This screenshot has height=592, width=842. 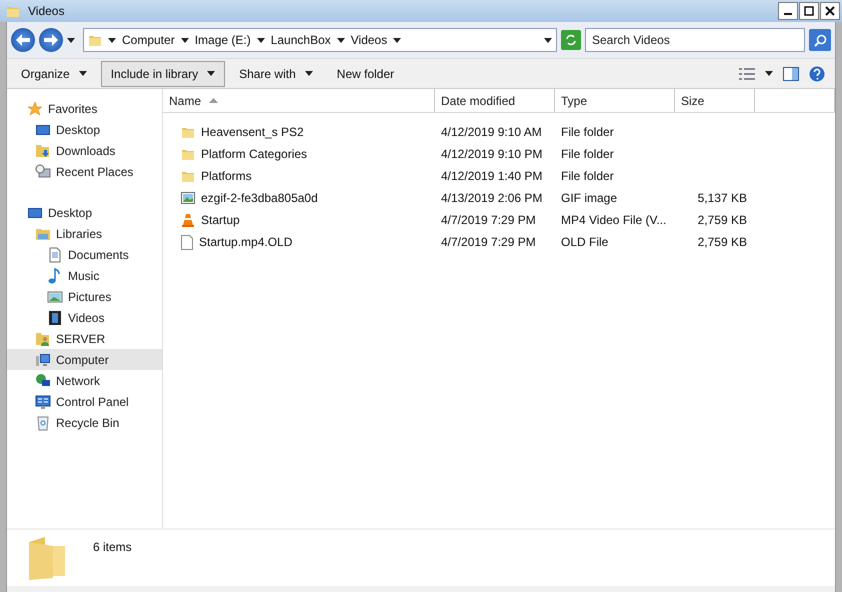 What do you see at coordinates (369, 40) in the screenshot?
I see `breadcrumb-link: Videos` at bounding box center [369, 40].